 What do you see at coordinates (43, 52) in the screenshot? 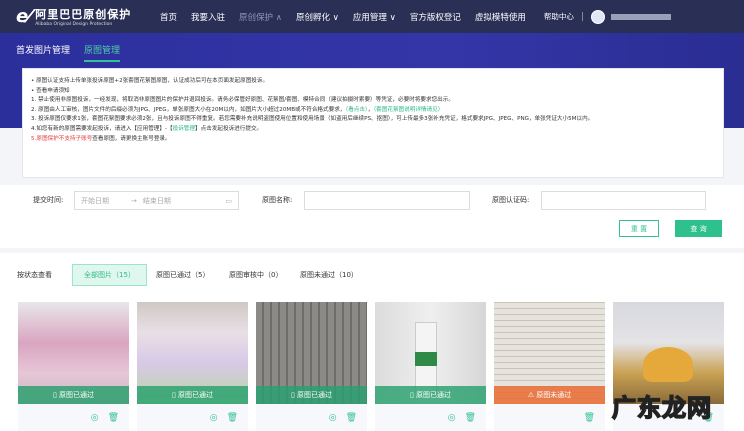
I see `tab-first-release-images: 首发图片管理` at bounding box center [43, 52].